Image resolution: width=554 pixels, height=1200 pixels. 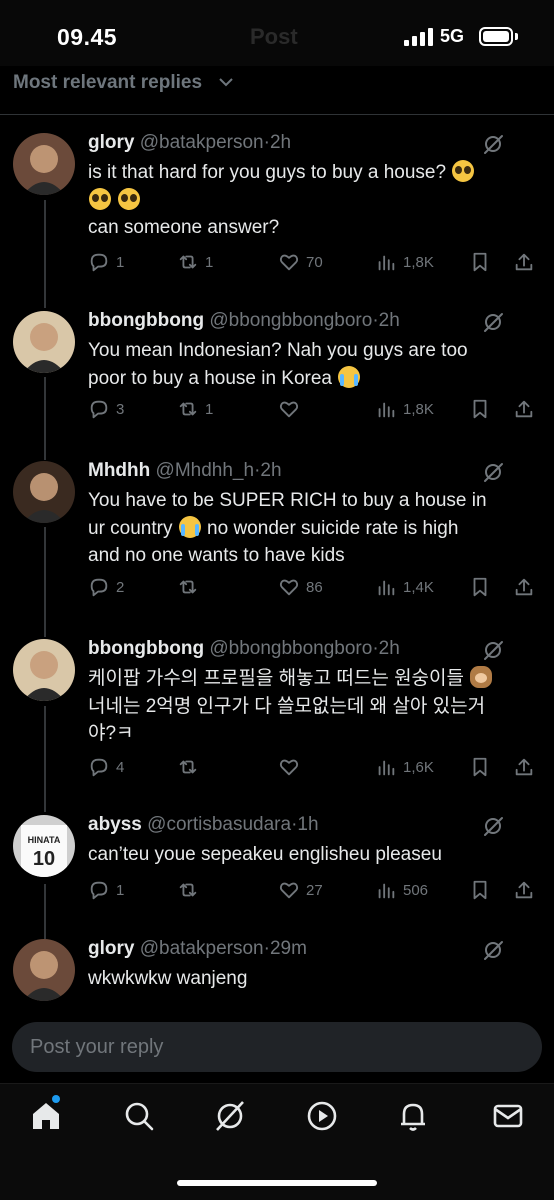 I want to click on action-bar: 3 1 1,8K, so click(x=313, y=409).